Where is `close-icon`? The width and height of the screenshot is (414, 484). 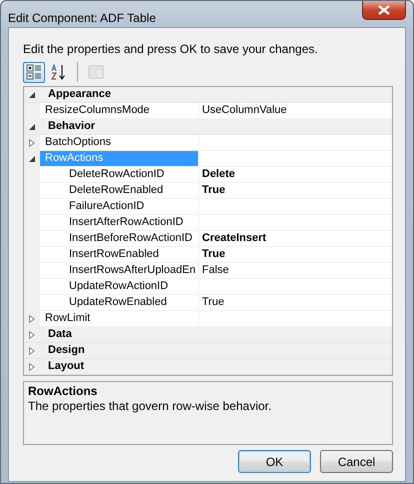
close-icon is located at coordinates (384, 10).